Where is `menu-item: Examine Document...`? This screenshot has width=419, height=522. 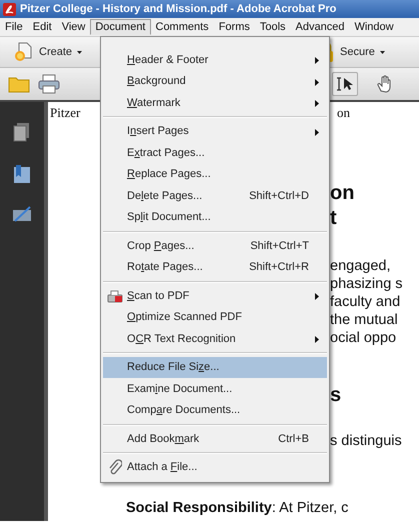 menu-item: Examine Document... is located at coordinates (215, 389).